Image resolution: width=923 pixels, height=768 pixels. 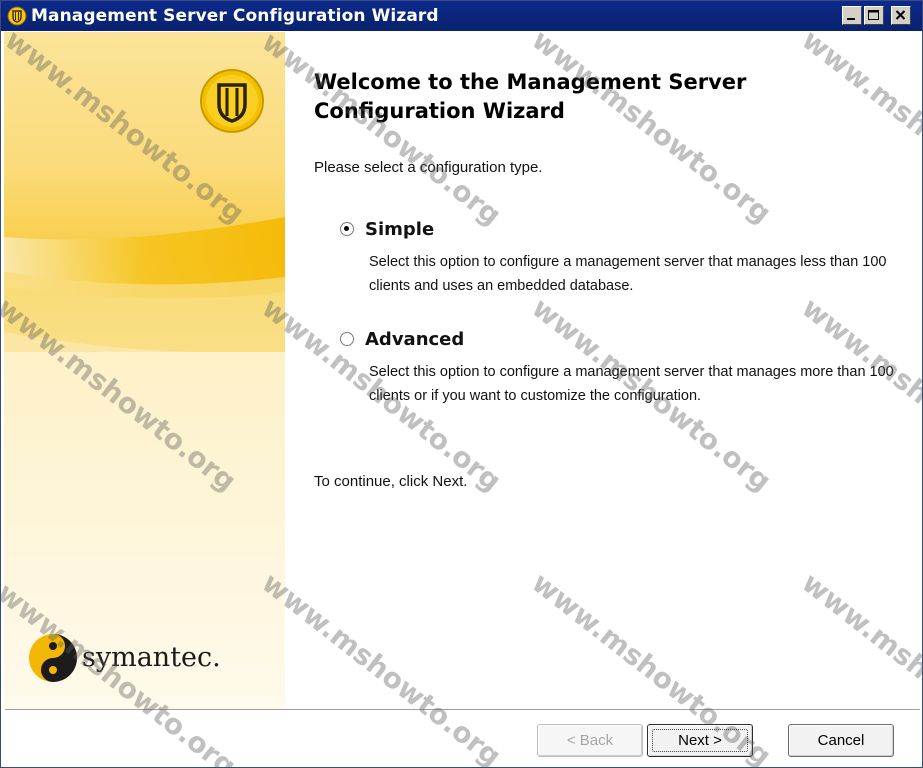 I want to click on focus-rectangle, so click(x=700, y=740).